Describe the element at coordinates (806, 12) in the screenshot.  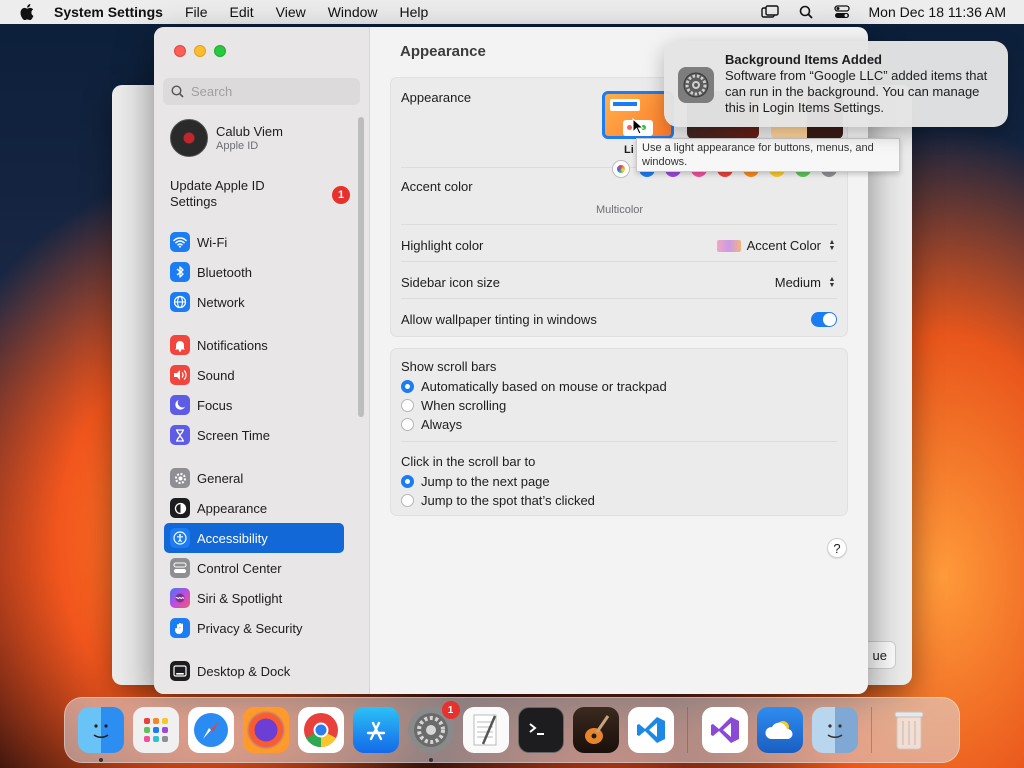
I see `spotlight-search-icon` at that location.